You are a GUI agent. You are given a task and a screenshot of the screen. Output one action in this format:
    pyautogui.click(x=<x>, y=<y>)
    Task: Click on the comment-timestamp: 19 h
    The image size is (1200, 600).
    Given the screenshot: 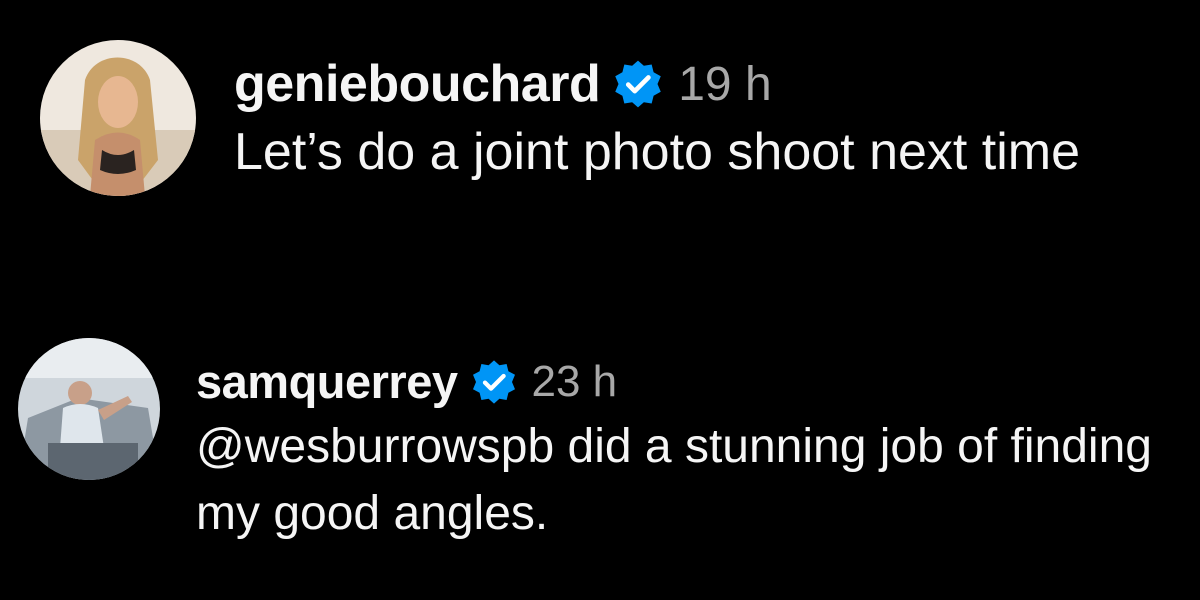 What is the action you would take?
    pyautogui.click(x=724, y=84)
    